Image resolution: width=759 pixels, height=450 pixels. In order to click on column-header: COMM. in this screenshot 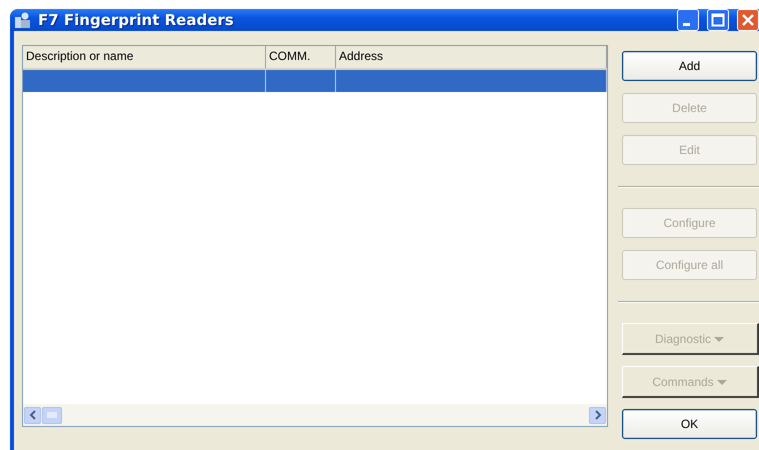, I will do `click(301, 57)`.